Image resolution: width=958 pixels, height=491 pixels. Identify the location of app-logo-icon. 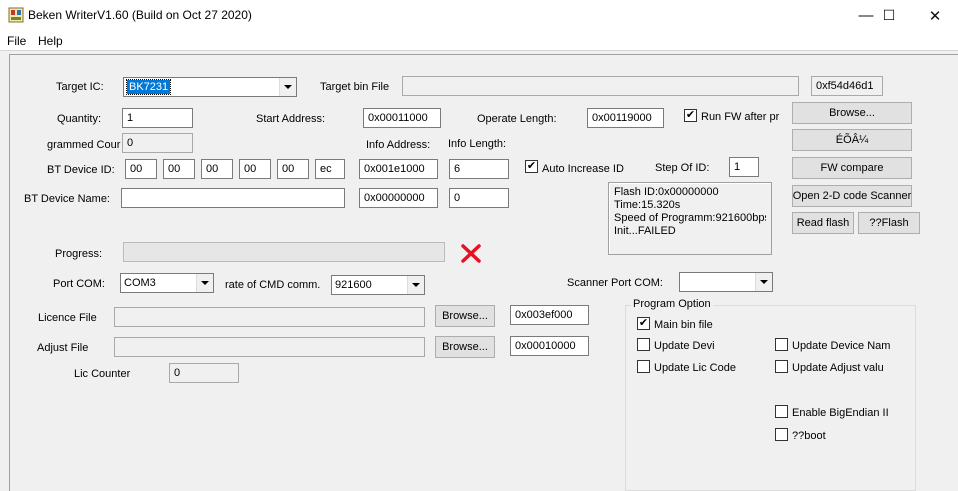
(16, 15).